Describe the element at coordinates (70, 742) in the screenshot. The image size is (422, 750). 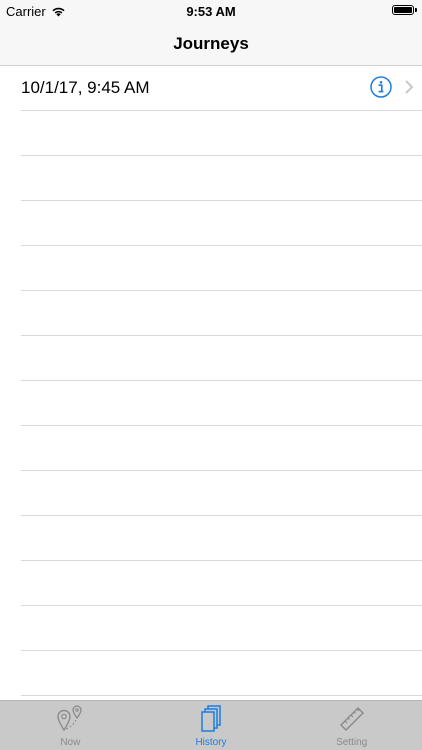
I see `tab-now-label: Now` at that location.